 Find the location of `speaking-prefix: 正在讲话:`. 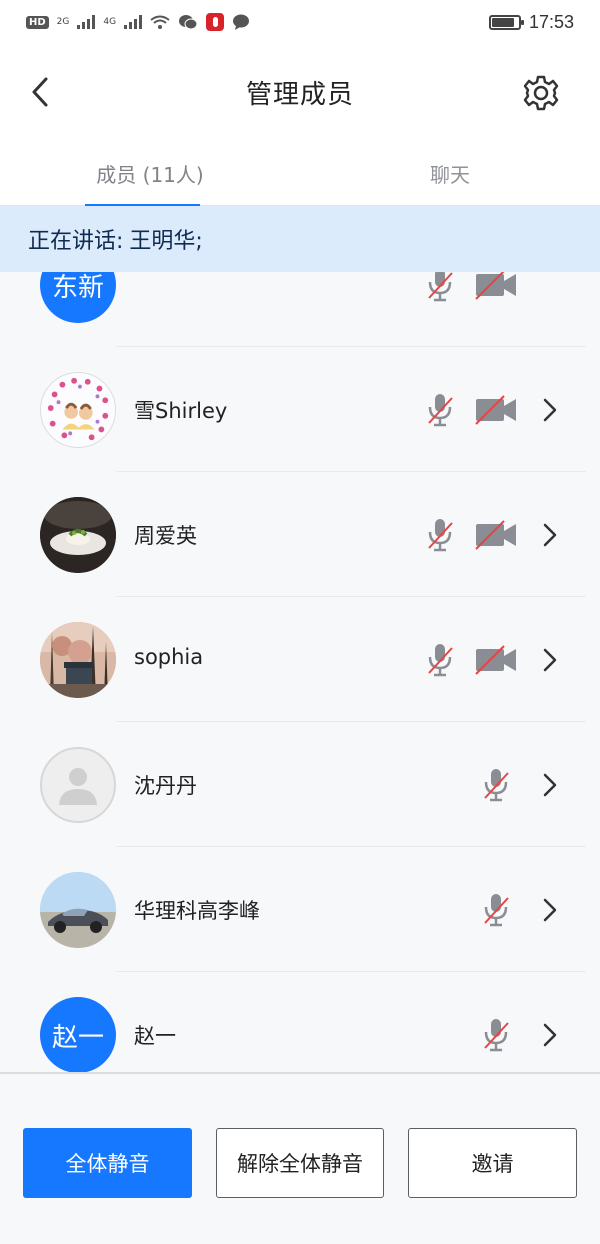

speaking-prefix: 正在讲话: is located at coordinates (76, 241).